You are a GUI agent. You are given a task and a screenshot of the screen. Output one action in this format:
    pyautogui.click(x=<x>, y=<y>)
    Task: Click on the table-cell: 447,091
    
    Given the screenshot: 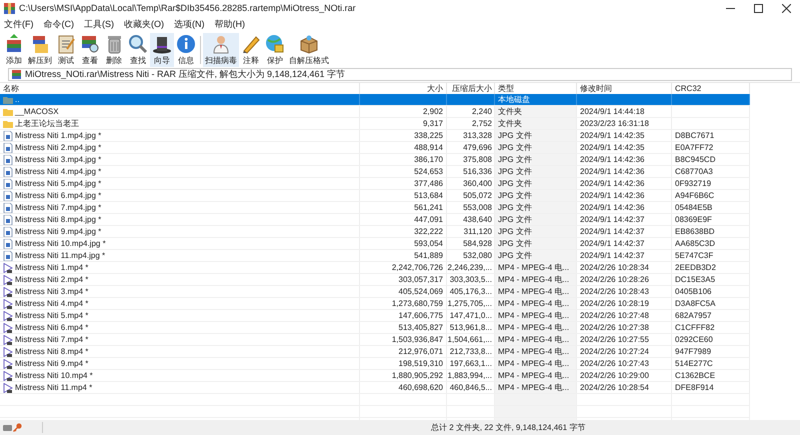 What is the action you would take?
    pyautogui.click(x=428, y=219)
    